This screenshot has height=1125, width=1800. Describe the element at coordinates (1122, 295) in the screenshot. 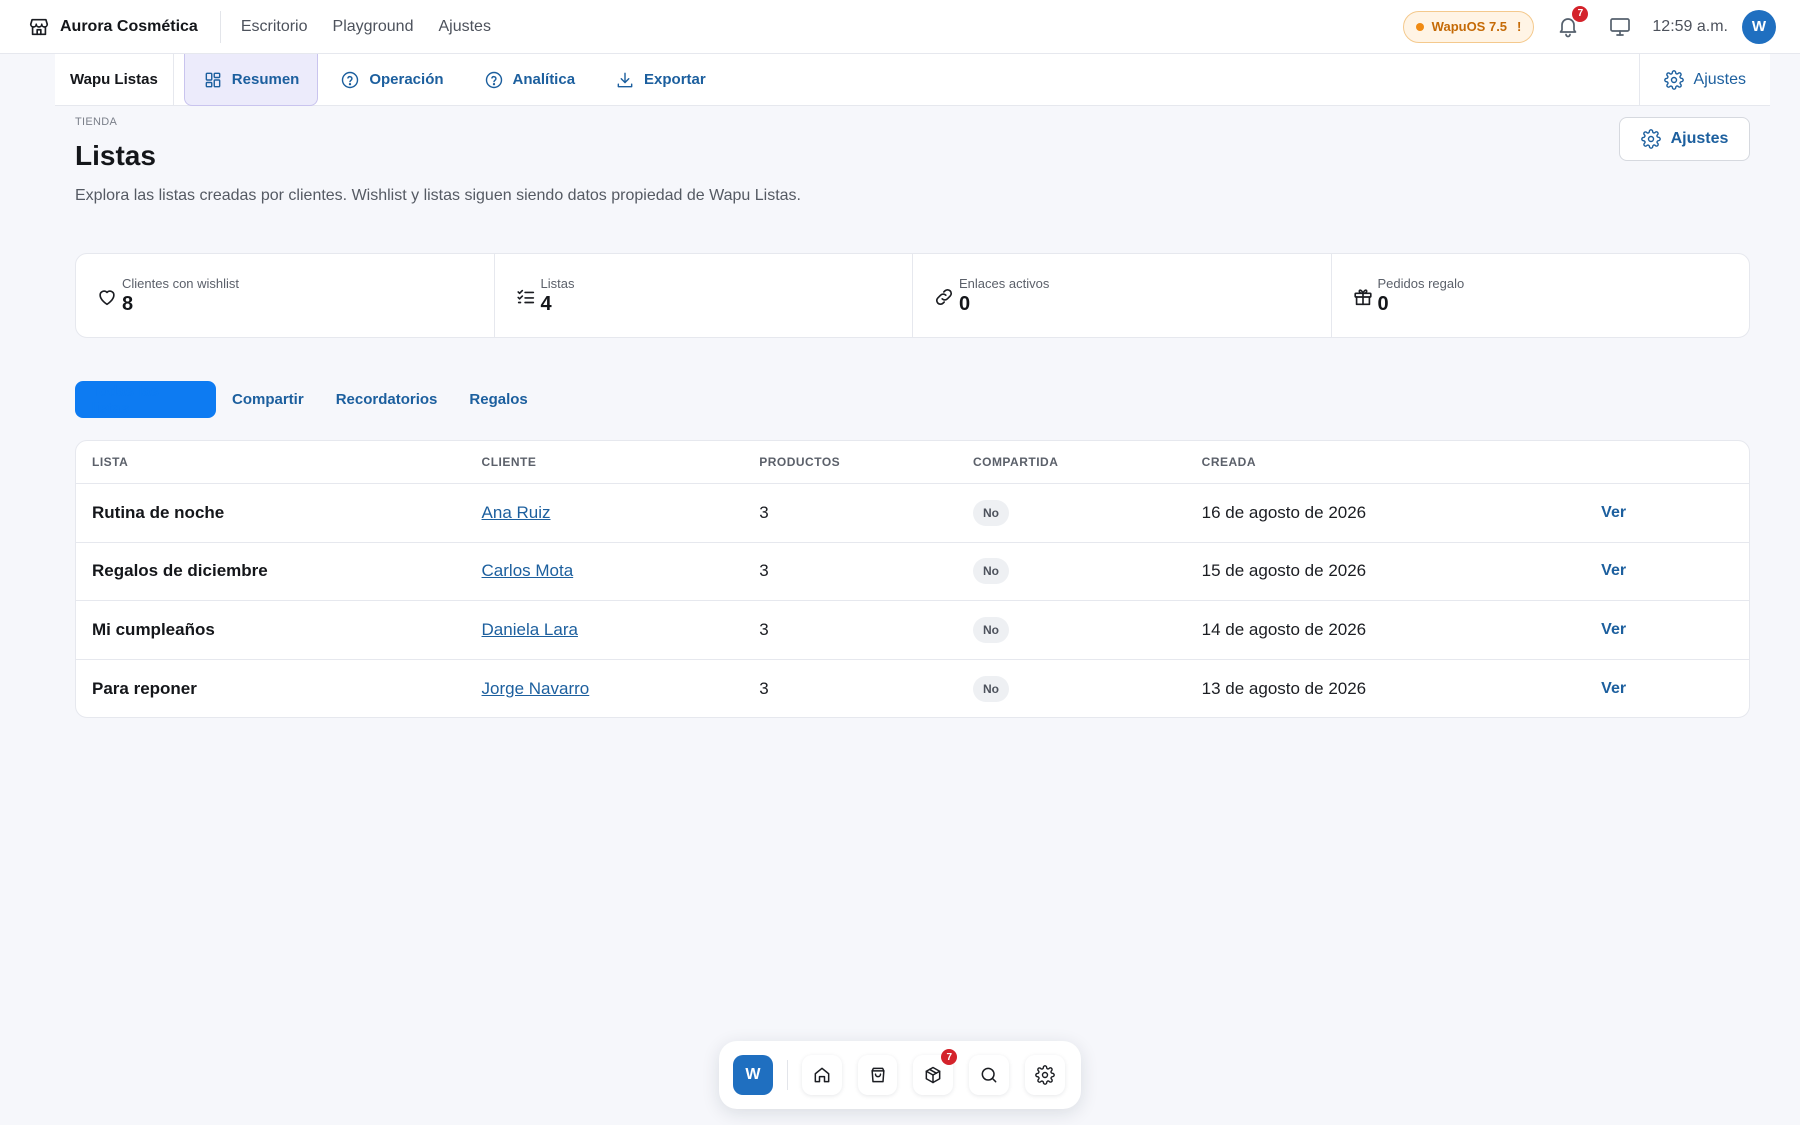

I see `stat-enlaces-activos: Enlaces activos 0` at that location.